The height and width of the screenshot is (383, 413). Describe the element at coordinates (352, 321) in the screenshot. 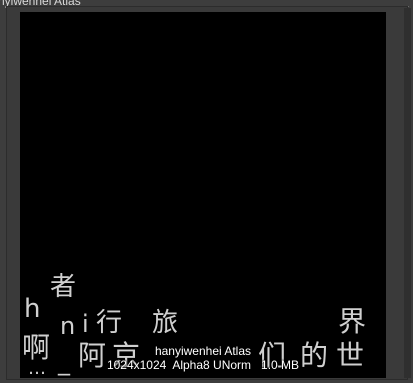

I see `glyph-jie: 界` at that location.